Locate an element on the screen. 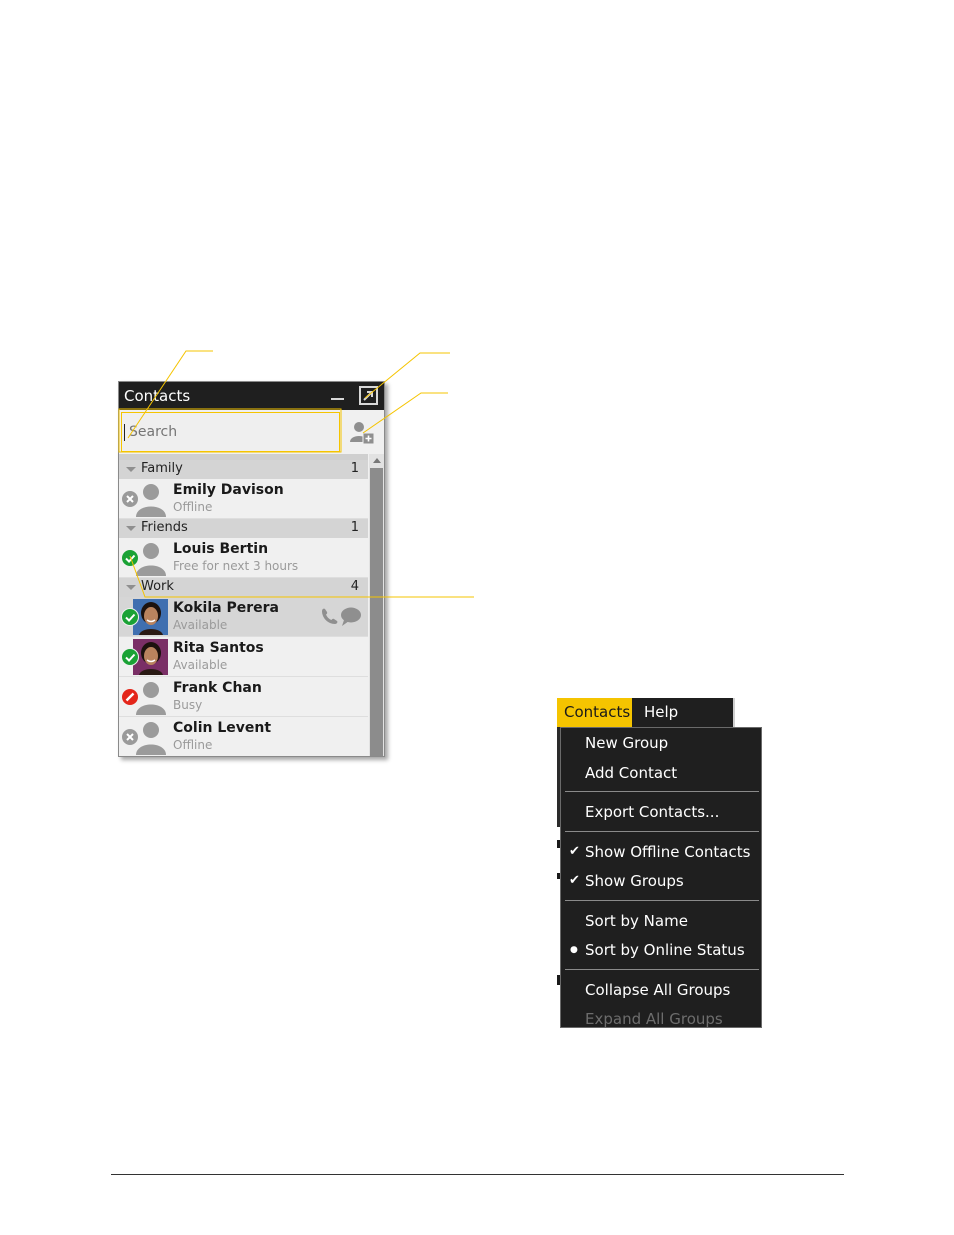 Image resolution: width=954 pixels, height=1235 pixels. group-name: Family is located at coordinates (162, 468).